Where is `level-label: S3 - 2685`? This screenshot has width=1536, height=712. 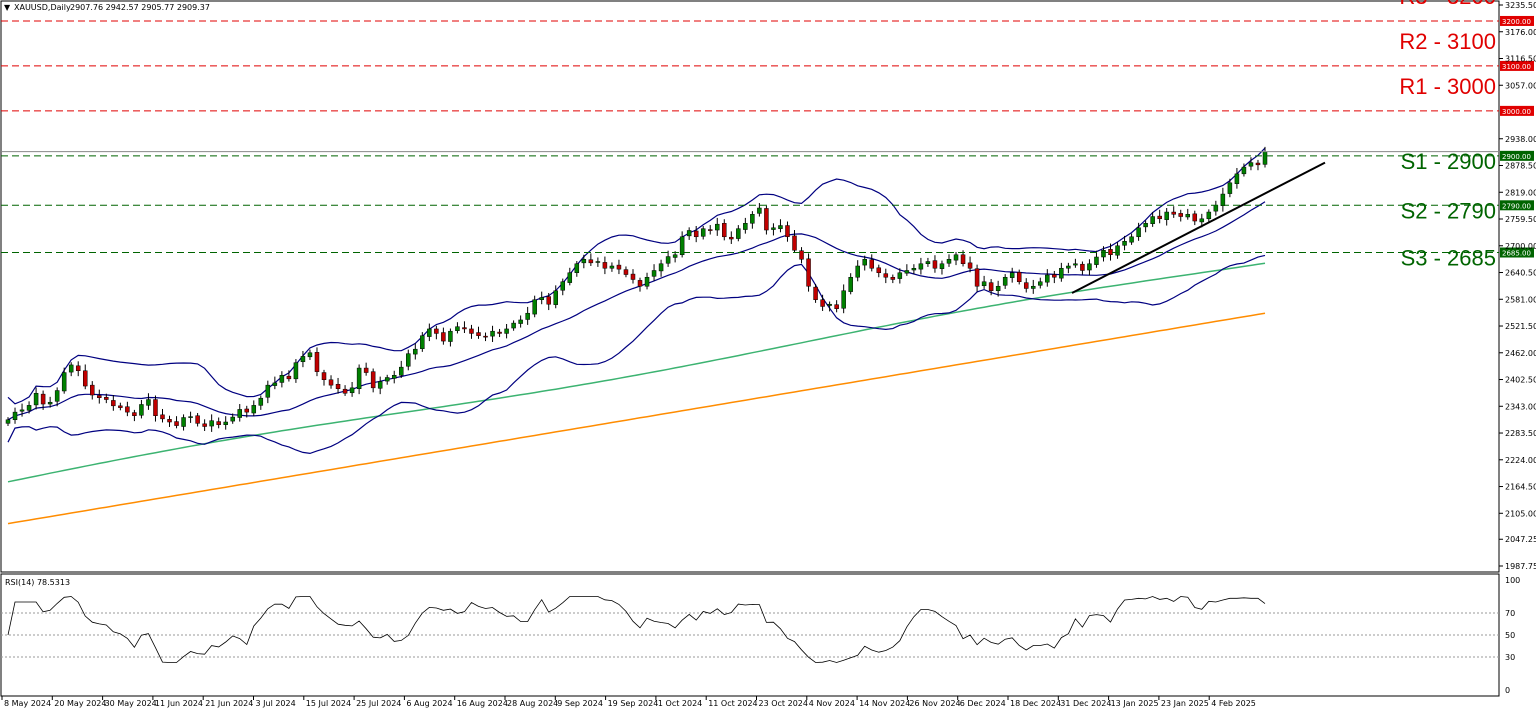 level-label: S3 - 2685 is located at coordinates (1448, 258).